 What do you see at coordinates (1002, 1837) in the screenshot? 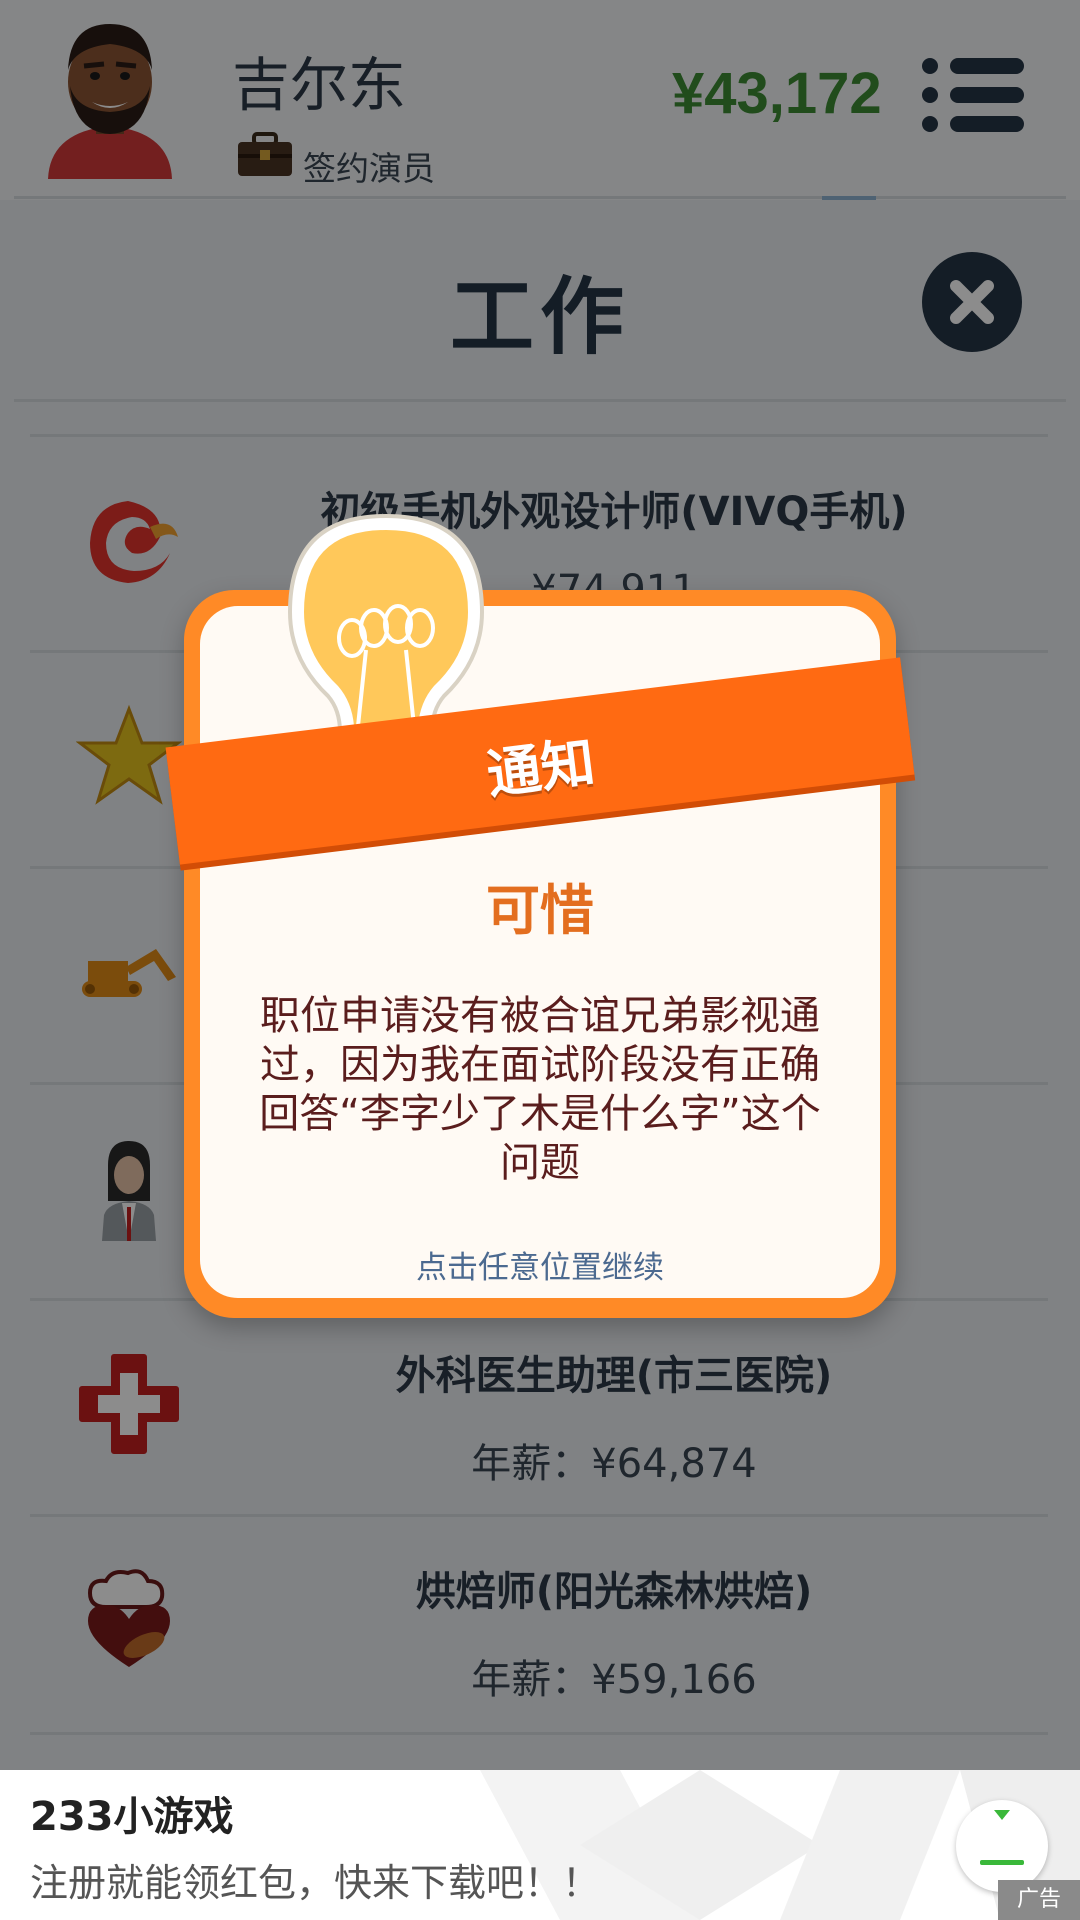
I see `download-icon` at bounding box center [1002, 1837].